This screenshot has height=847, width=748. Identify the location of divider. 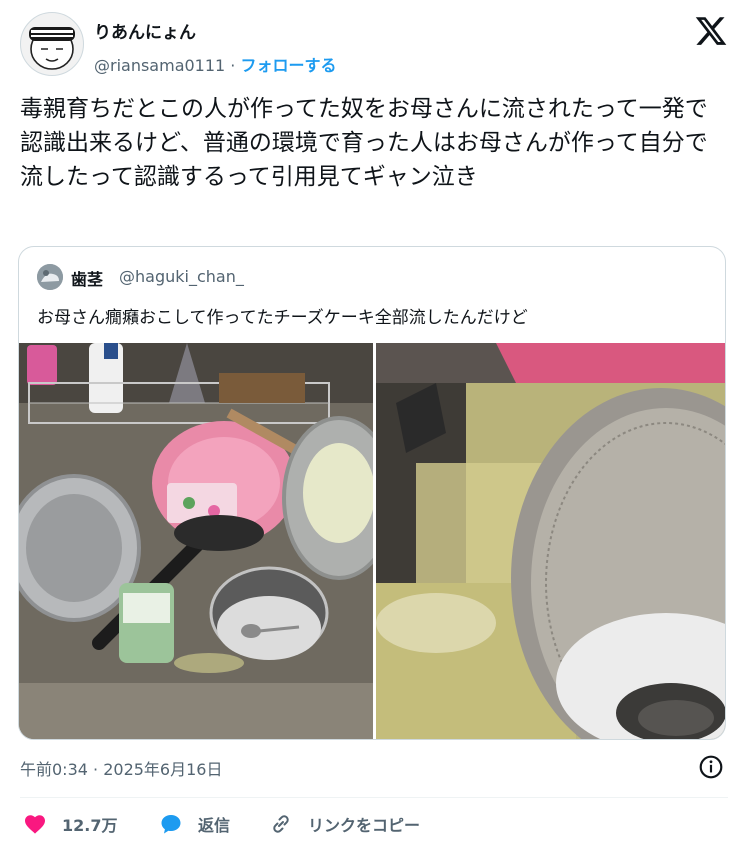
(374, 797).